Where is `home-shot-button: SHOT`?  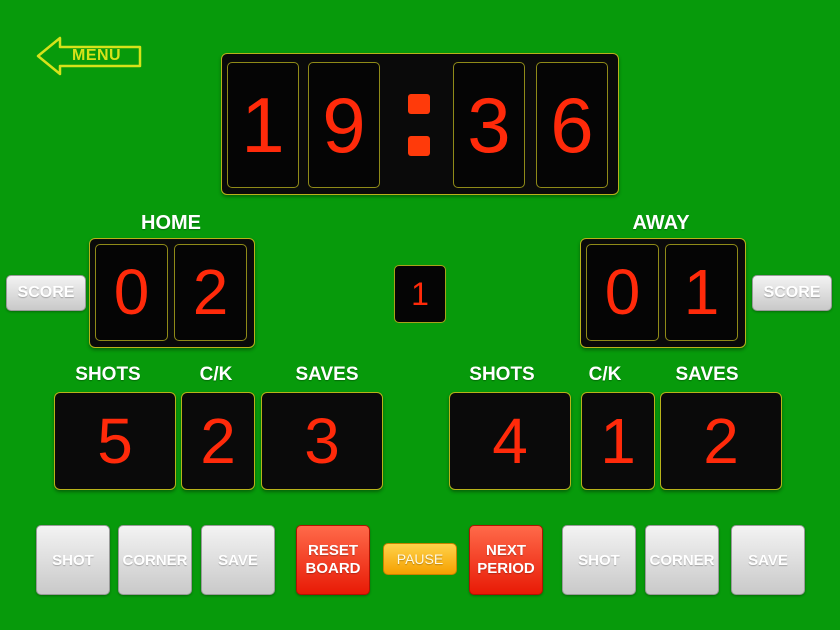 home-shot-button: SHOT is located at coordinates (73, 560).